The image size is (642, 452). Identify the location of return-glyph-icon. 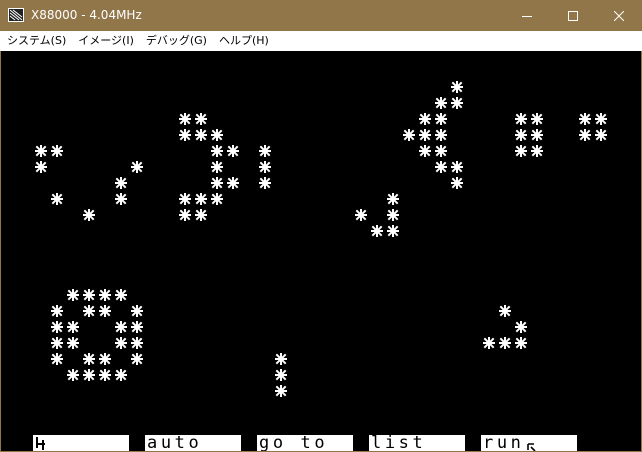
(531, 447).